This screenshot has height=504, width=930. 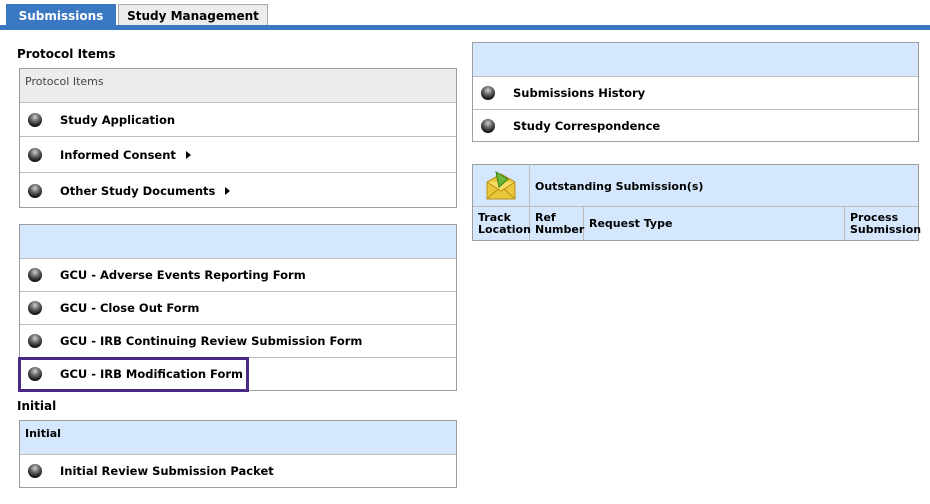 I want to click on initial-panel: Initial Initial Review Submission Packet, so click(x=238, y=454).